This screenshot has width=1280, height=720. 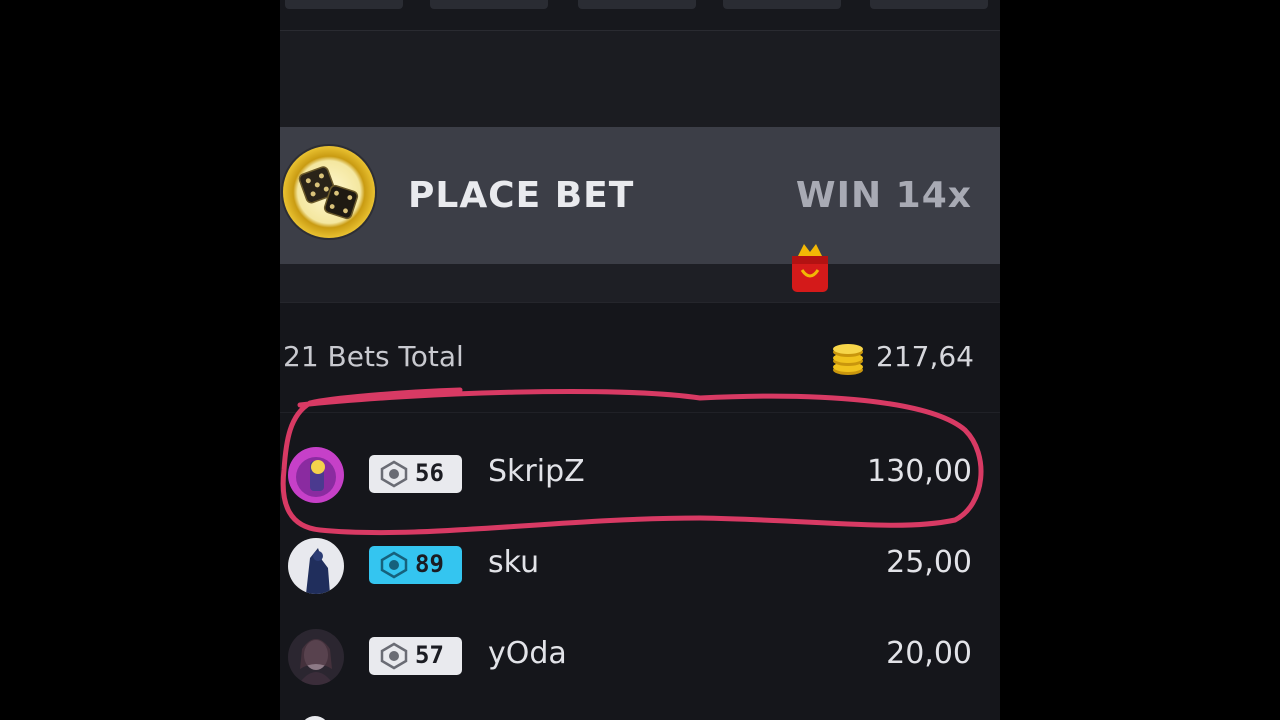 What do you see at coordinates (513, 562) in the screenshot?
I see `username: sku` at bounding box center [513, 562].